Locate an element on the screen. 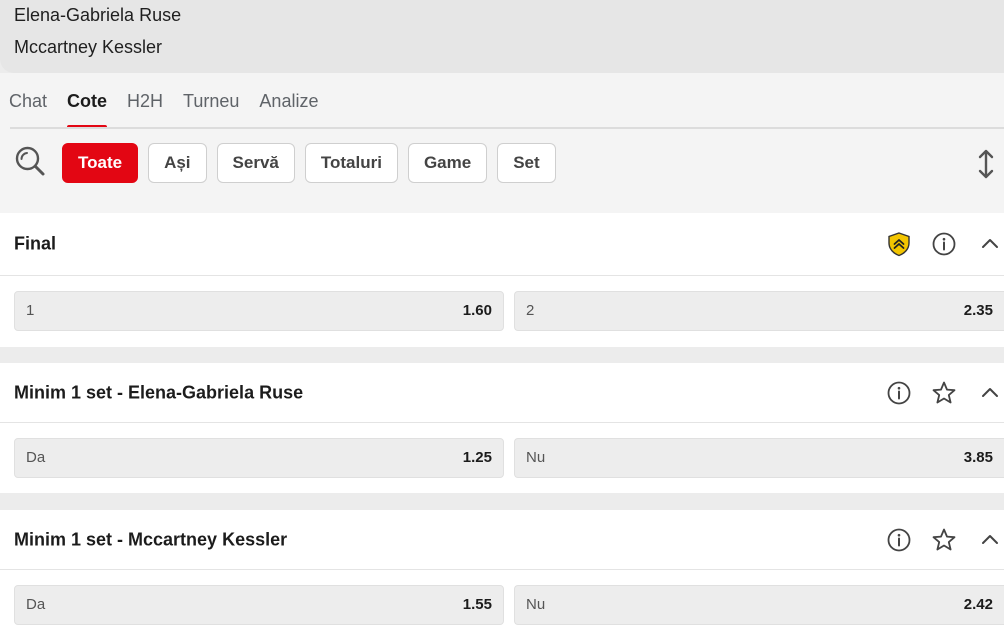 Image resolution: width=1004 pixels, height=630 pixels. odd-button: Da 1.25 is located at coordinates (259, 458).